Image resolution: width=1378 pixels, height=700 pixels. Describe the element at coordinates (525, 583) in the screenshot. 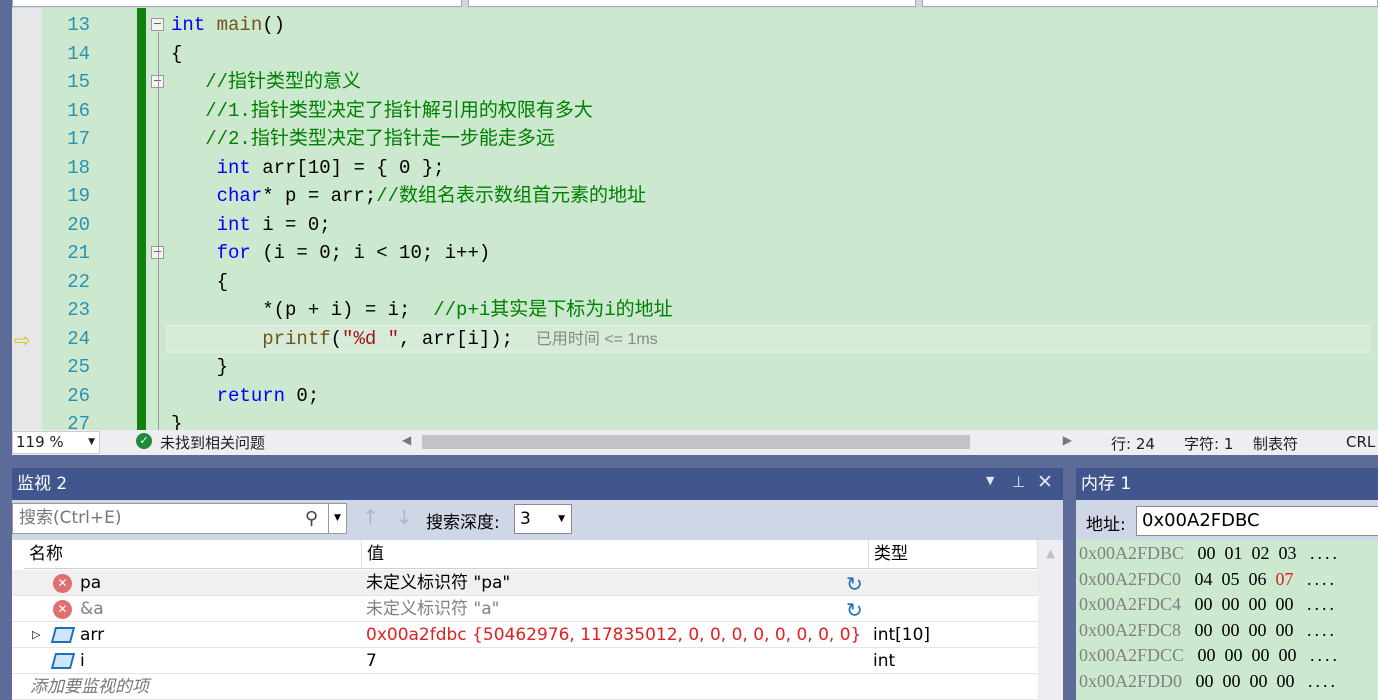

I see `watch-row: ✕ pa 未定义标识符 "pa" ↻` at that location.